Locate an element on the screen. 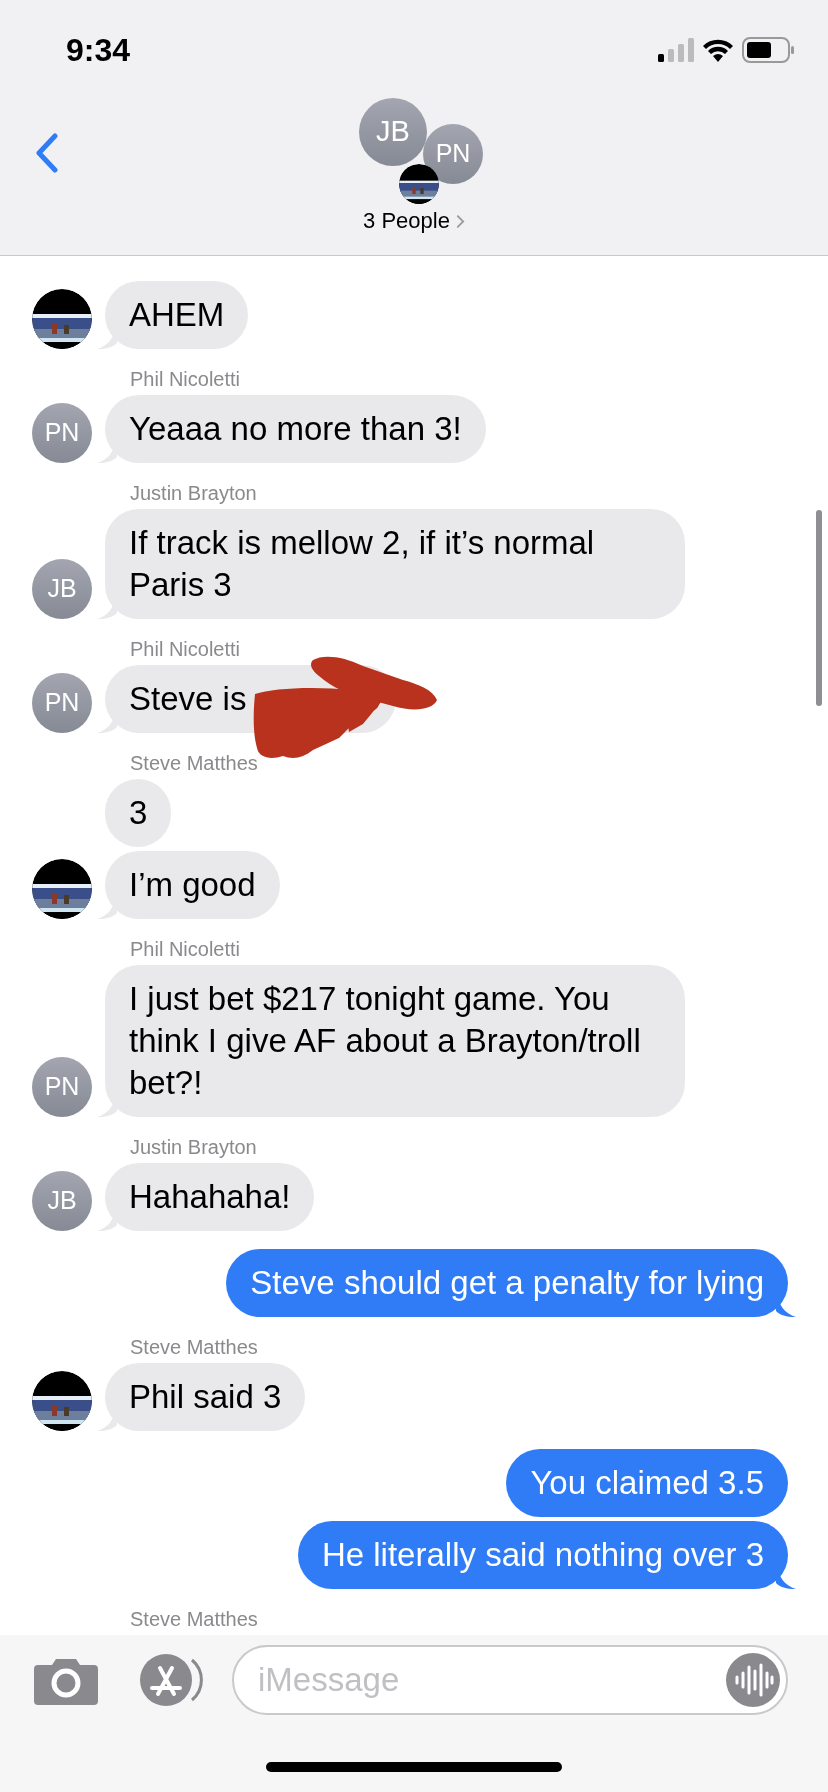  message-bubble: 3 is located at coordinates (138, 813).